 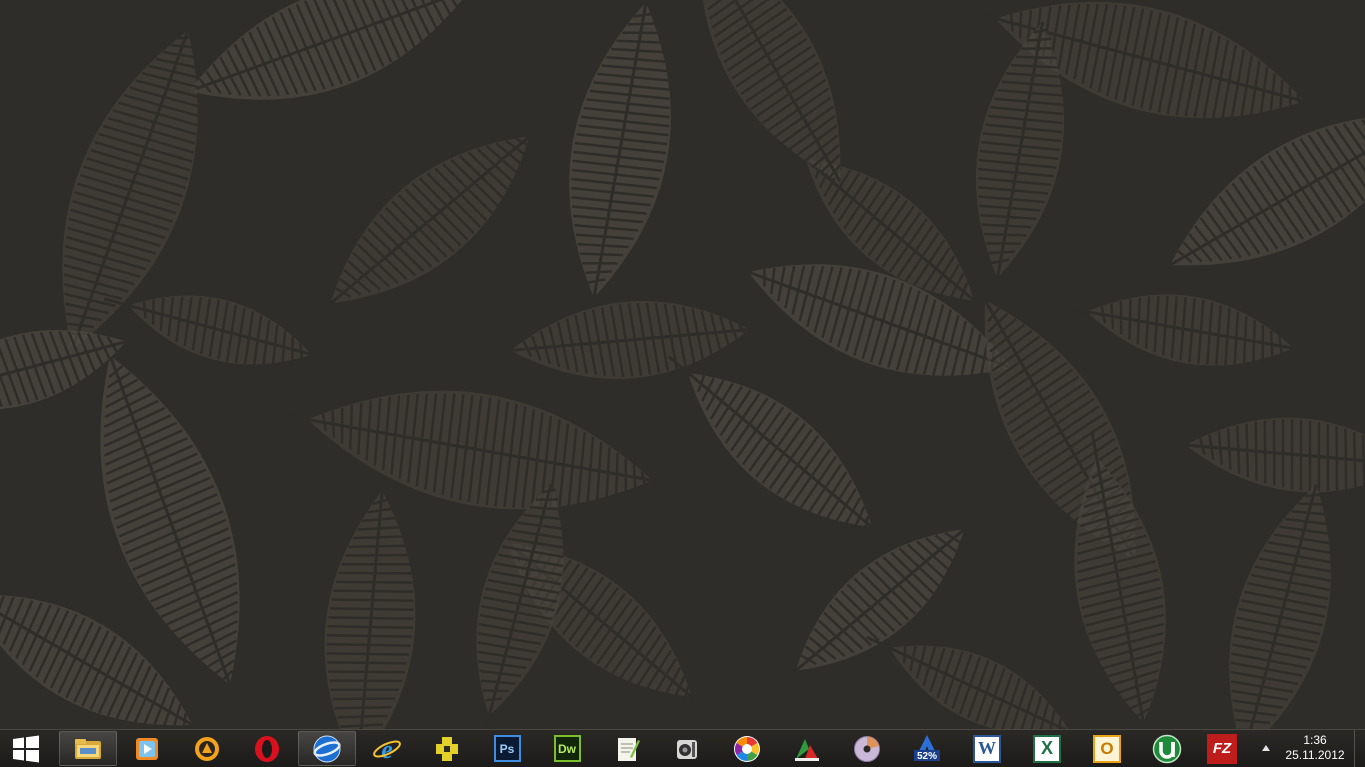 I want to click on system-clock: 1:36 25.11.2012, so click(x=1315, y=749).